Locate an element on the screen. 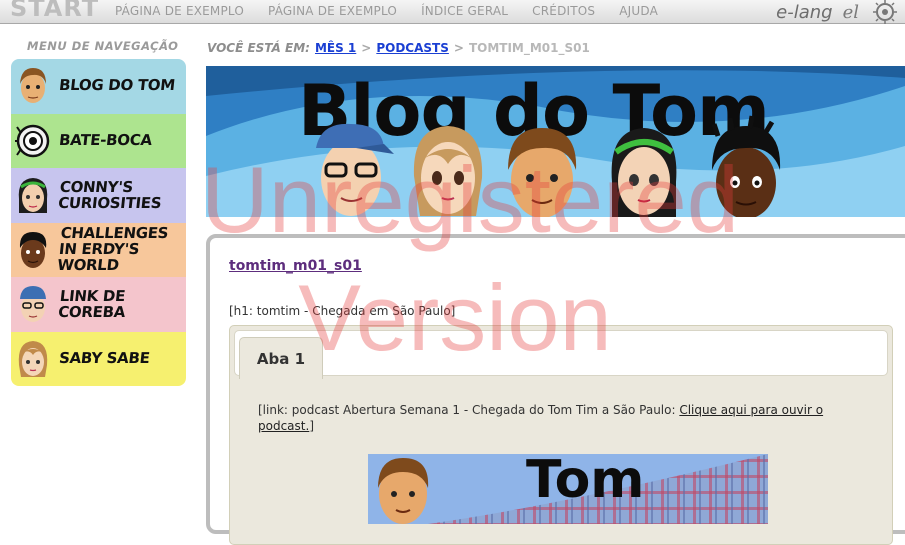  partner-logos: e-lang el is located at coordinates (838, 12).